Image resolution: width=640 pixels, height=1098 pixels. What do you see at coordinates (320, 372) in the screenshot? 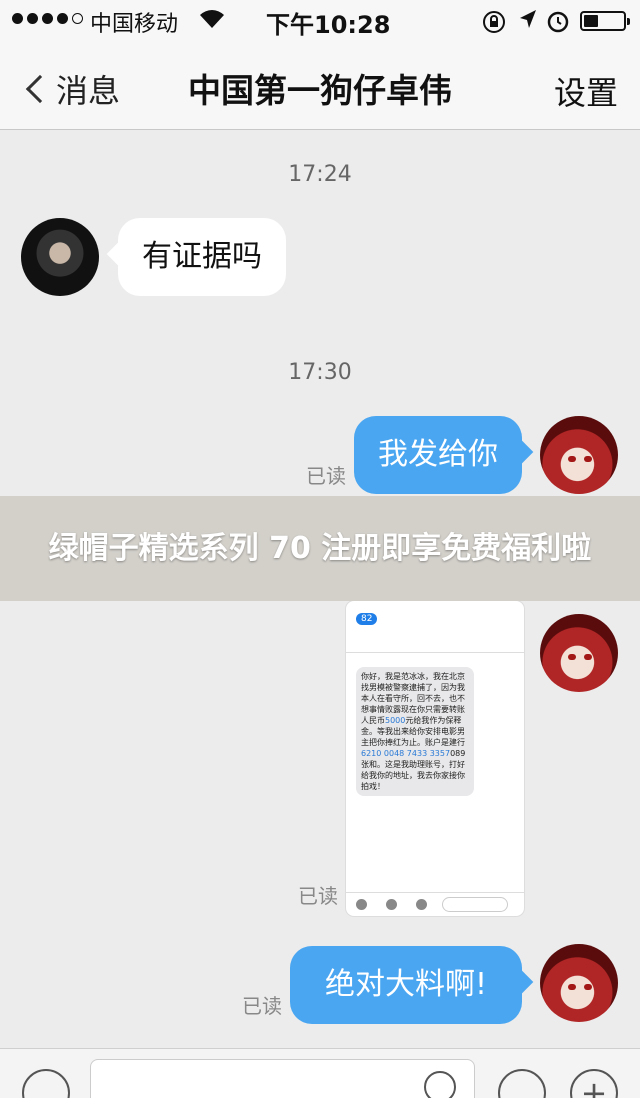
I see `timestamp: 17:30` at bounding box center [320, 372].